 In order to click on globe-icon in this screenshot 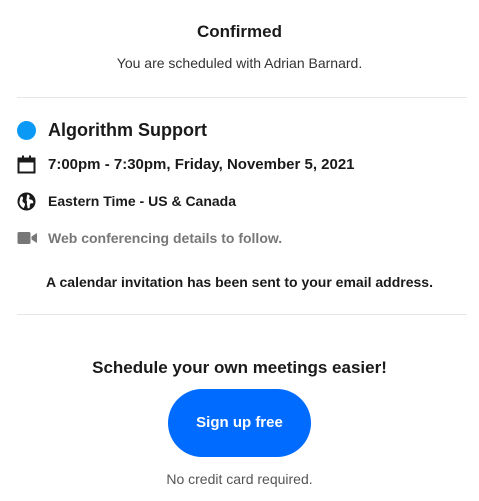, I will do `click(28, 201)`.